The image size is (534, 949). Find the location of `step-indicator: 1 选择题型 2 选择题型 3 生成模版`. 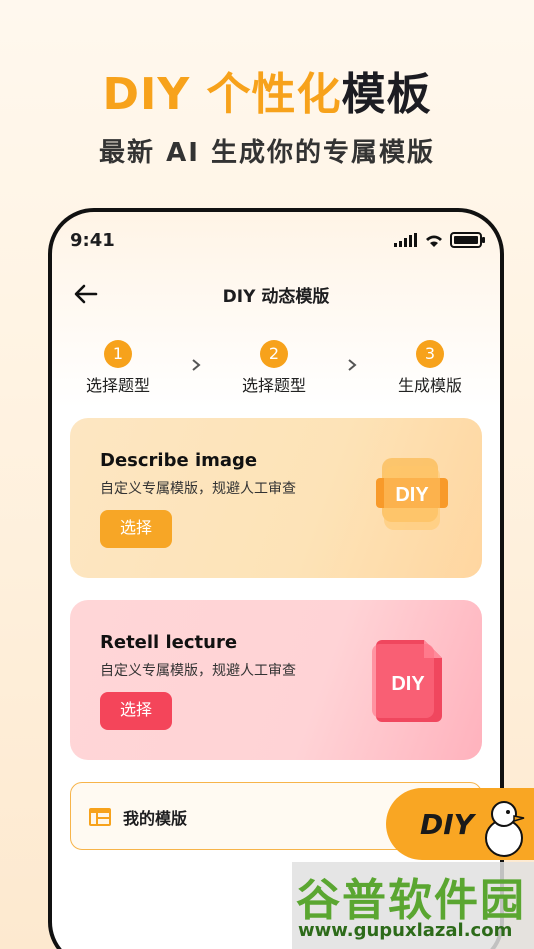

step-indicator: 1 选择题型 2 选择题型 3 生成模版 is located at coordinates (276, 370).